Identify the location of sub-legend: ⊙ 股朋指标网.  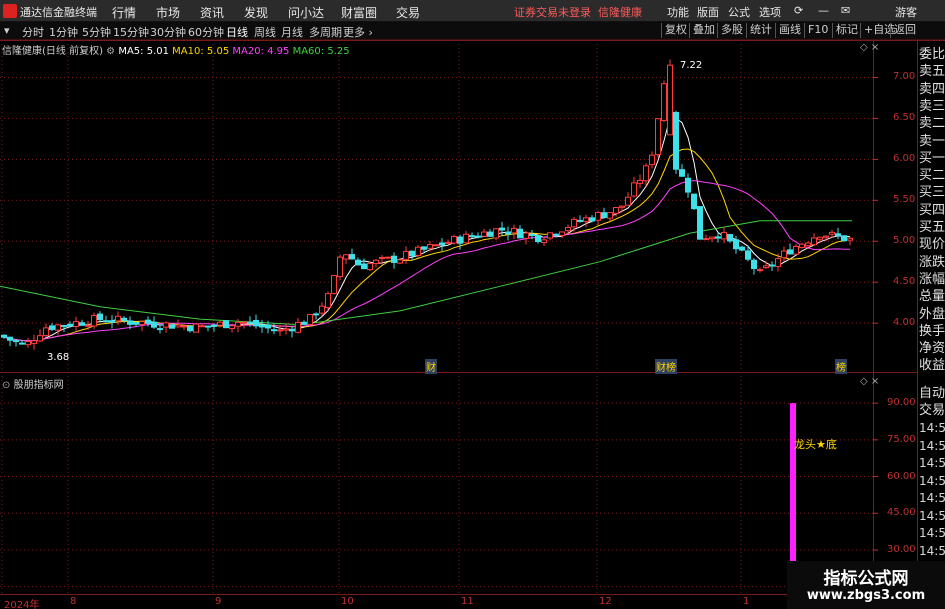
(33, 383).